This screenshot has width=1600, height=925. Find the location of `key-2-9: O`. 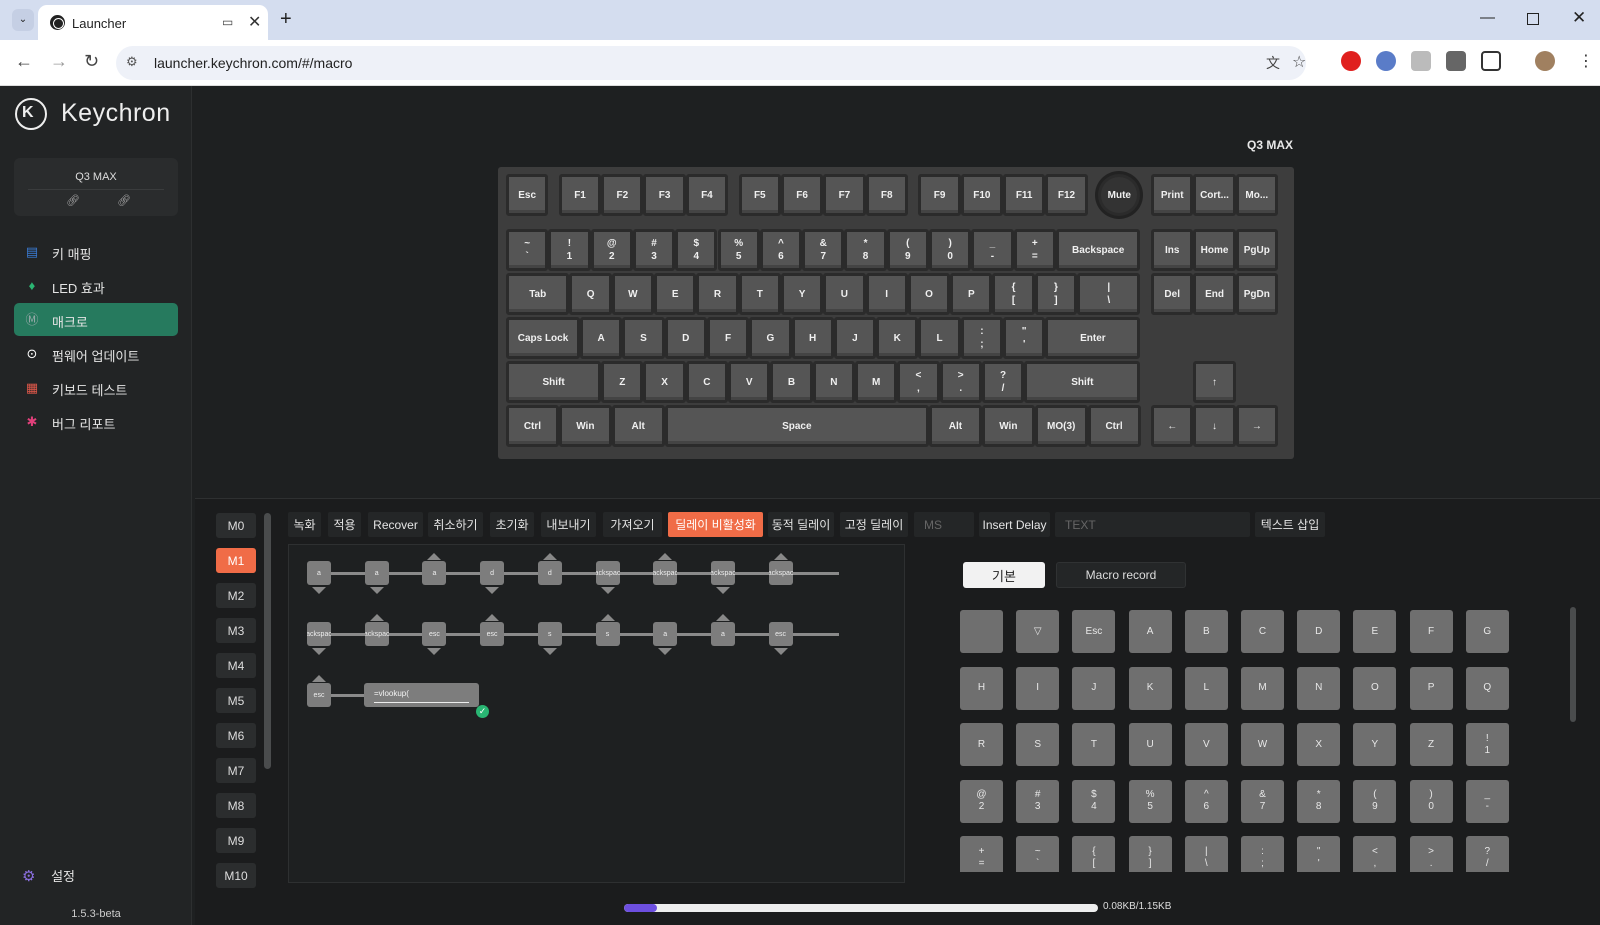

key-2-9: O is located at coordinates (929, 294).